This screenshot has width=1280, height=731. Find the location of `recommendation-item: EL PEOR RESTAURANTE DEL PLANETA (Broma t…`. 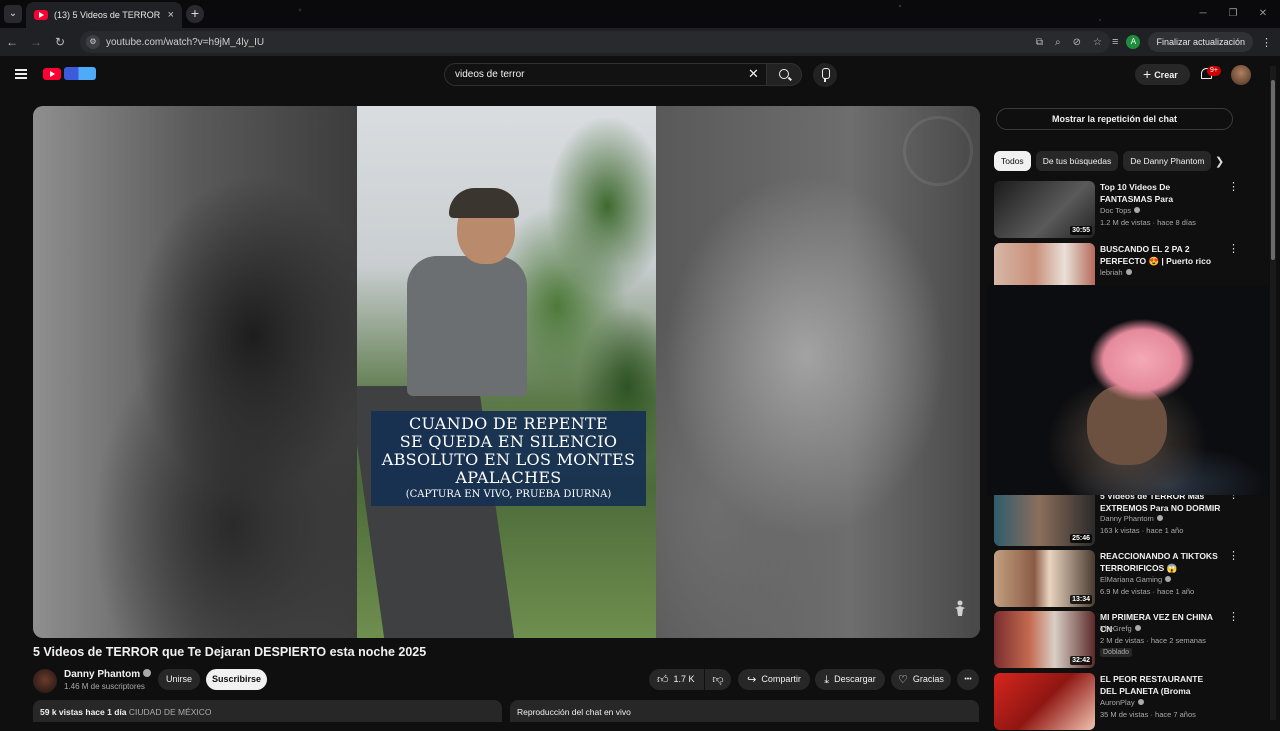

recommendation-item: EL PEOR RESTAURANTE DEL PLANETA (Broma t… is located at coordinates (1114, 702).